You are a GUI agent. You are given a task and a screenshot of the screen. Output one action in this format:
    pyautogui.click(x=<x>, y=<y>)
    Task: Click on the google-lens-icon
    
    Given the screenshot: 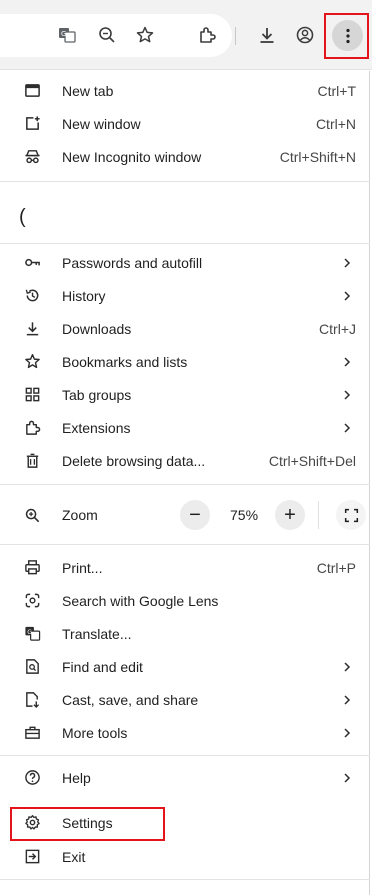 What is the action you would take?
    pyautogui.click(x=32, y=601)
    